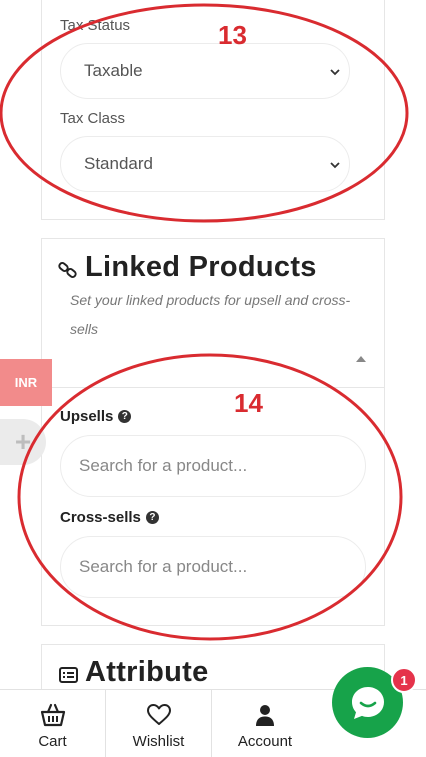 This screenshot has height=757, width=426. I want to click on nav-wishlist-label: Wishlist, so click(158, 741).